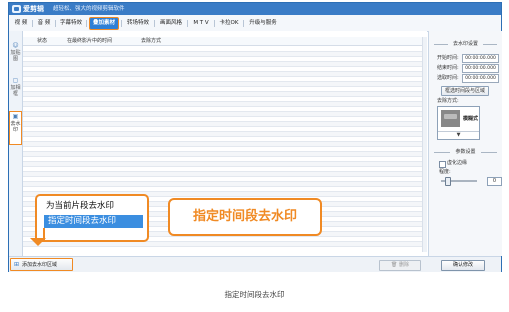 This screenshot has width=509, height=312. I want to click on annotation-text: 指定时间段去水印, so click(244, 216).